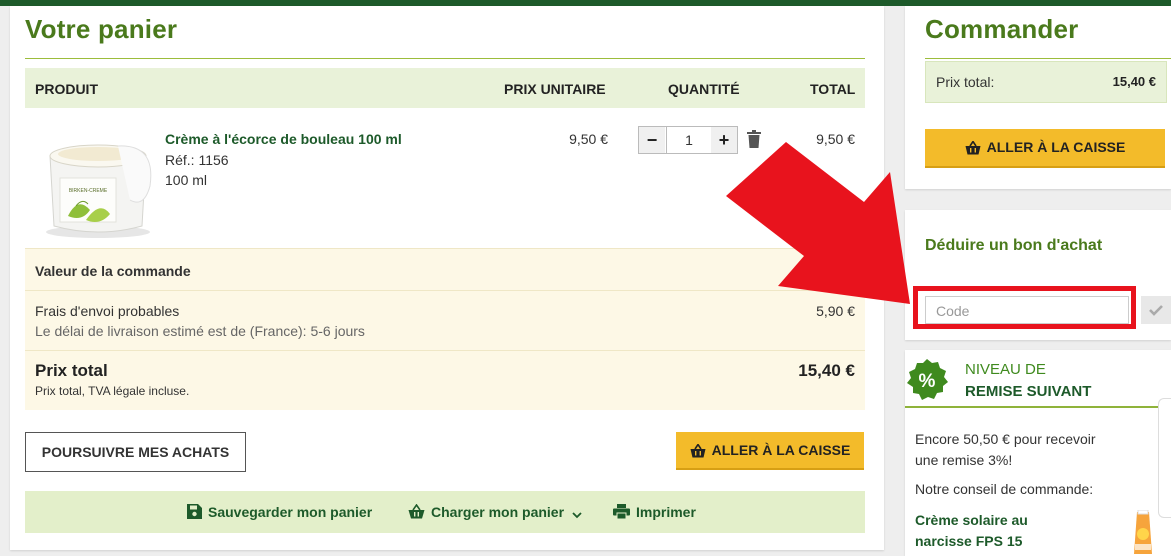 This screenshot has height=556, width=1171. I want to click on order-total-label: Prix total:, so click(965, 82).